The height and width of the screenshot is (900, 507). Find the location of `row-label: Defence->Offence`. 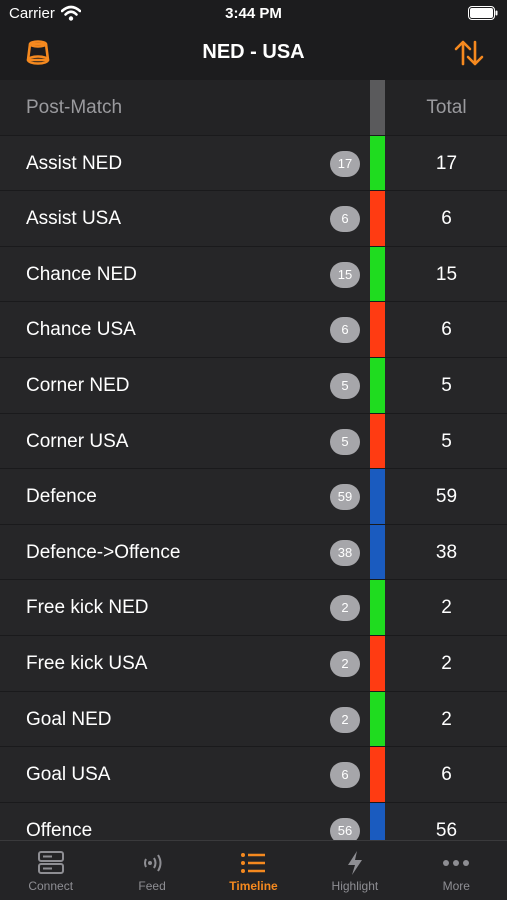

row-label: Defence->Offence is located at coordinates (103, 552).